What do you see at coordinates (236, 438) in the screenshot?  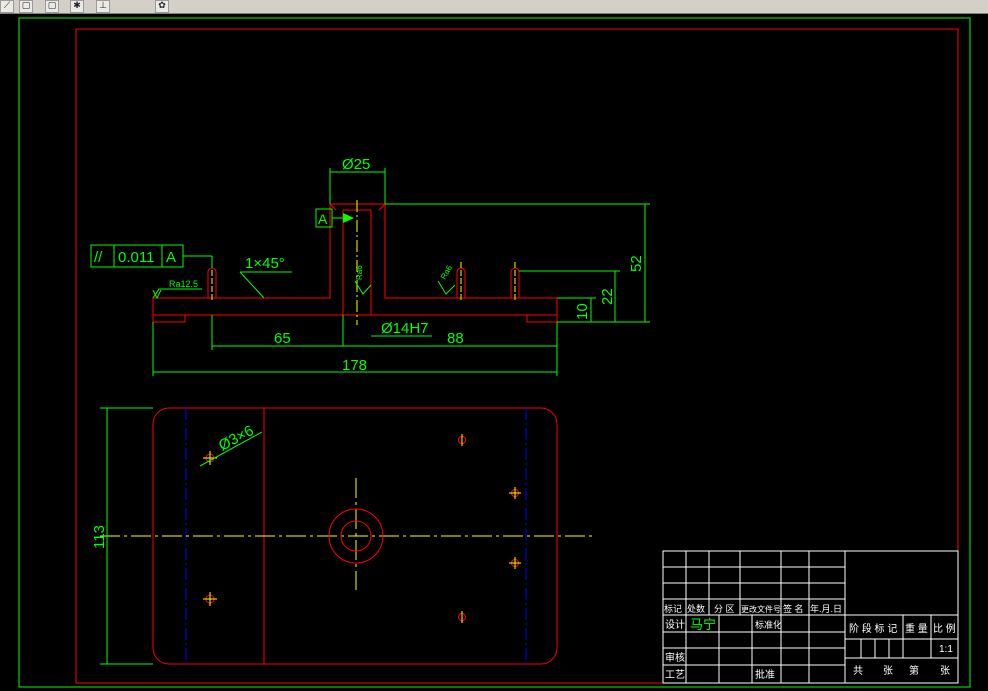 I see `dim-holes: Ø3×6` at bounding box center [236, 438].